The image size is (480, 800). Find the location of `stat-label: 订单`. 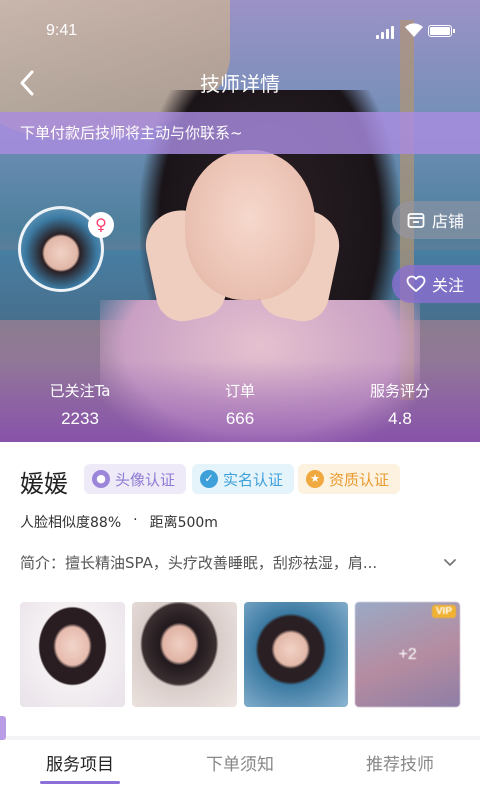

stat-label: 订单 is located at coordinates (239, 391).